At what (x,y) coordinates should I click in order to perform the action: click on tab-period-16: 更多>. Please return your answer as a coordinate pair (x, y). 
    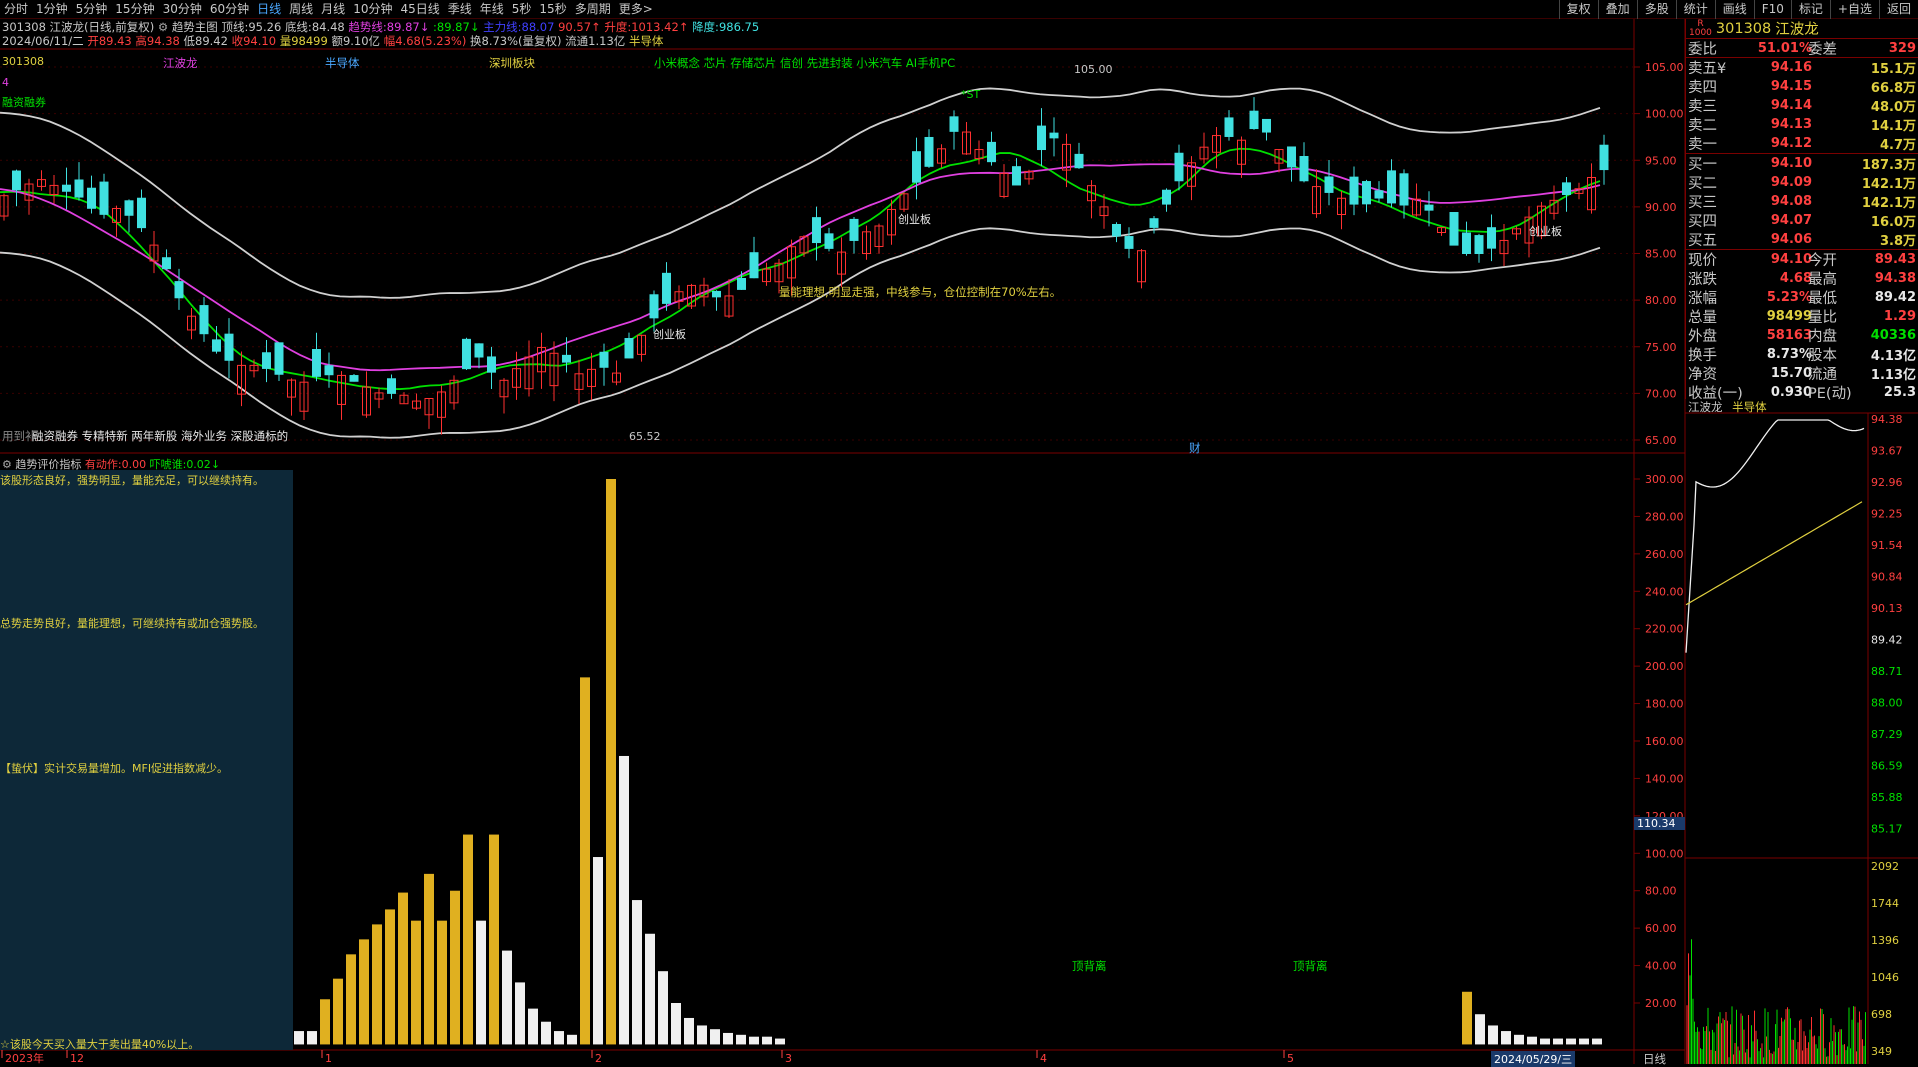
    Looking at the image, I should click on (636, 9).